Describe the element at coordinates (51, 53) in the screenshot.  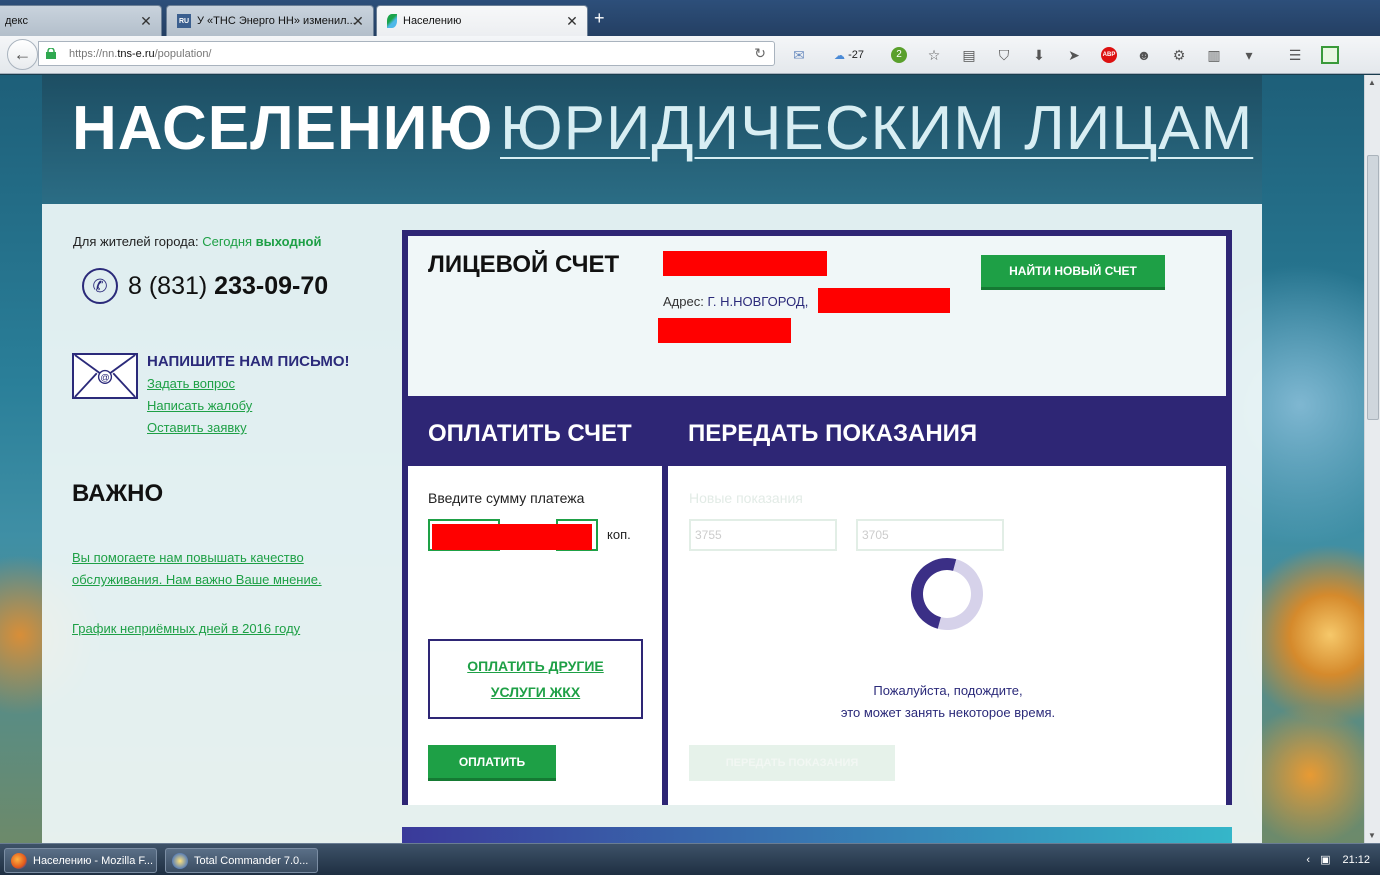
I see `lock-icon` at that location.